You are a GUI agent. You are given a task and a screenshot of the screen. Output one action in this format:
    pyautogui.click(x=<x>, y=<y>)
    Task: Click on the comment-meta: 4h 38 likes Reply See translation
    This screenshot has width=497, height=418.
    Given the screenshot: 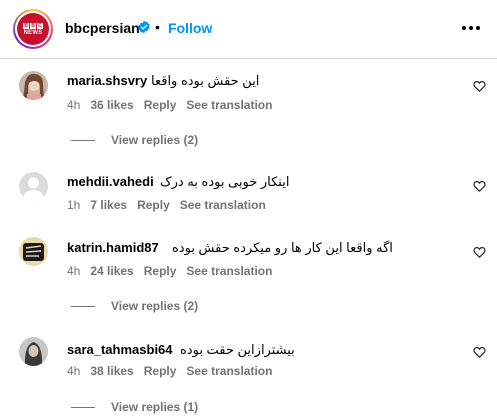 What is the action you would take?
    pyautogui.click(x=174, y=371)
    